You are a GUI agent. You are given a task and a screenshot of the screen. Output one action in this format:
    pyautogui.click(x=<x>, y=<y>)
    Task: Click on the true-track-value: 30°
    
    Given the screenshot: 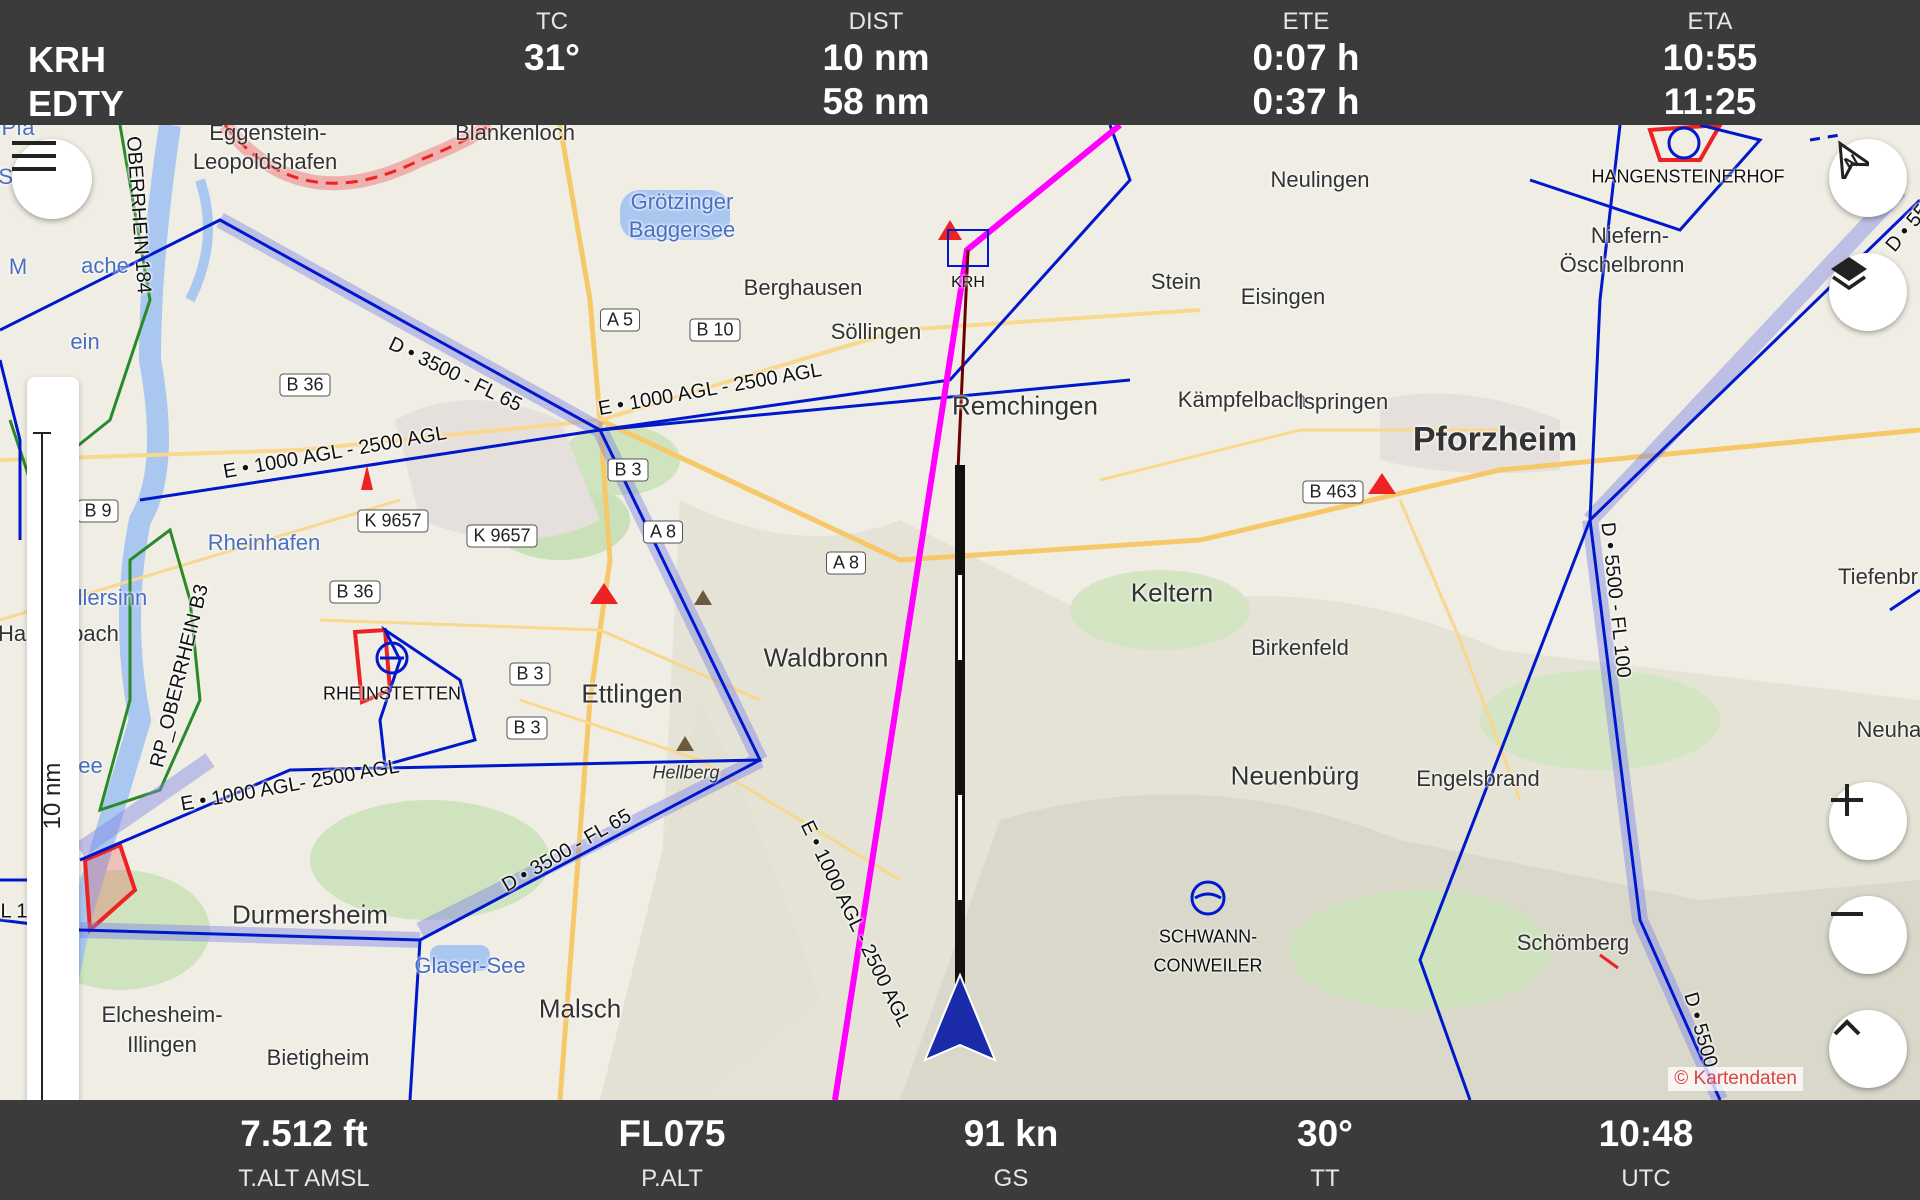 What is the action you would take?
    pyautogui.click(x=1325, y=1133)
    